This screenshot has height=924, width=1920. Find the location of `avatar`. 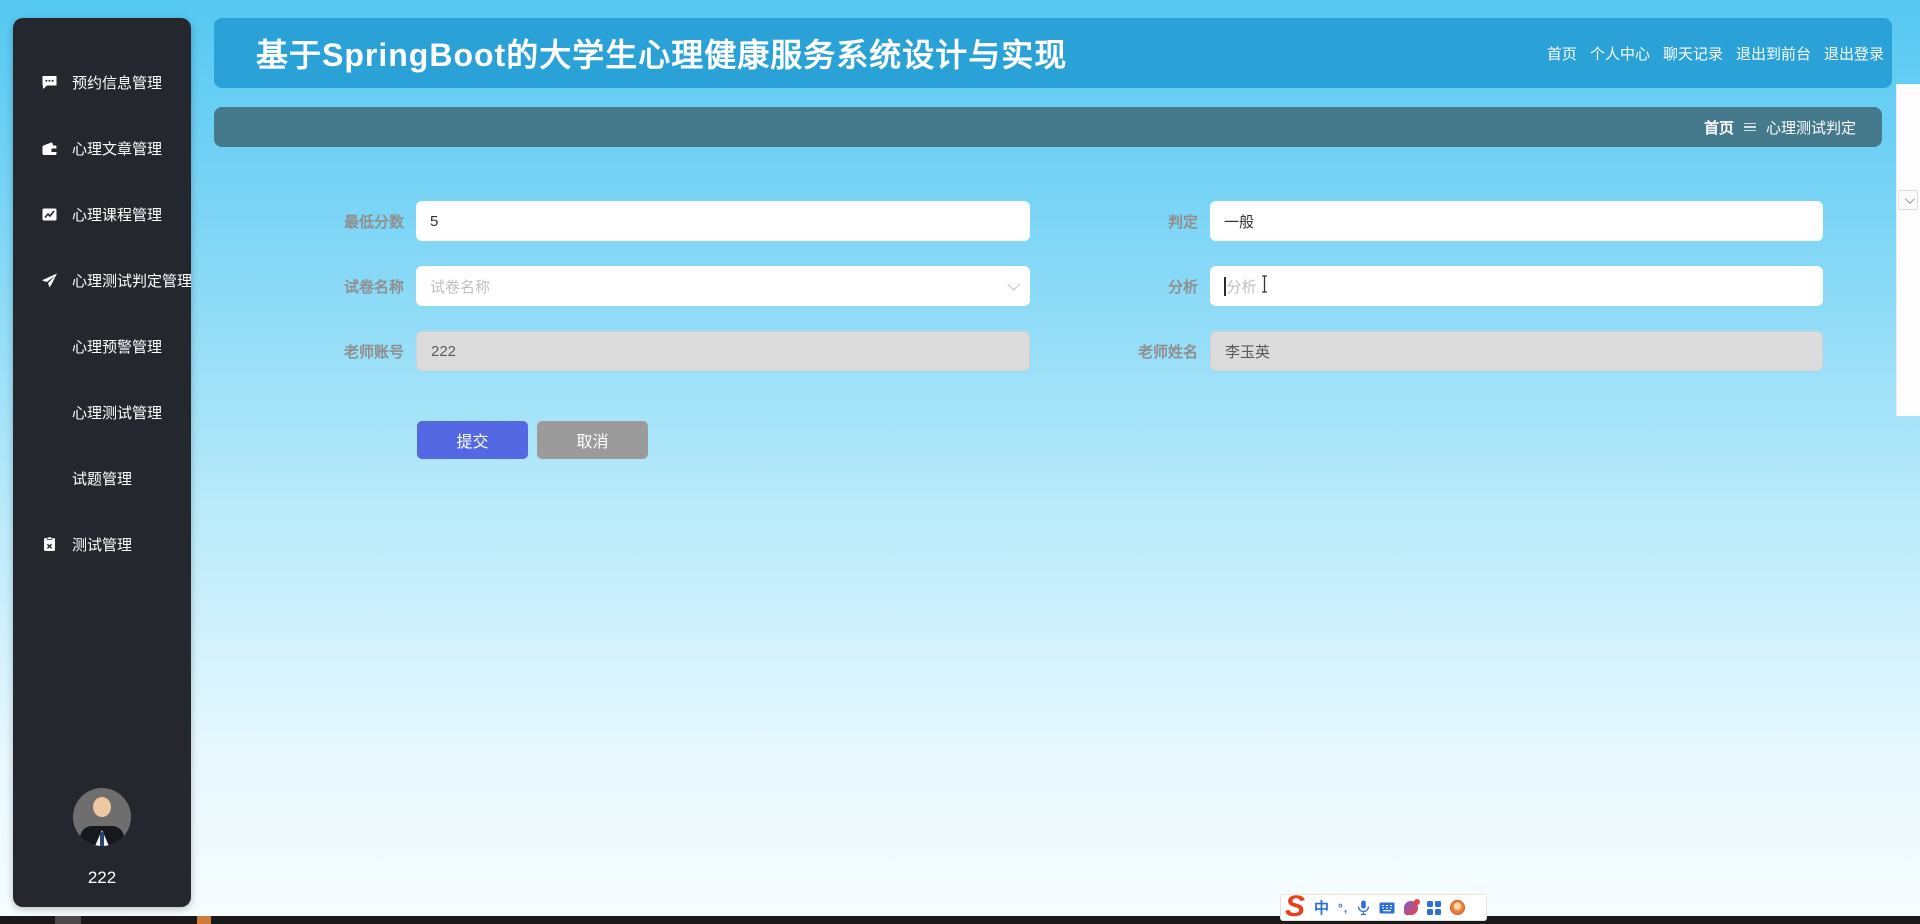

avatar is located at coordinates (102, 817).